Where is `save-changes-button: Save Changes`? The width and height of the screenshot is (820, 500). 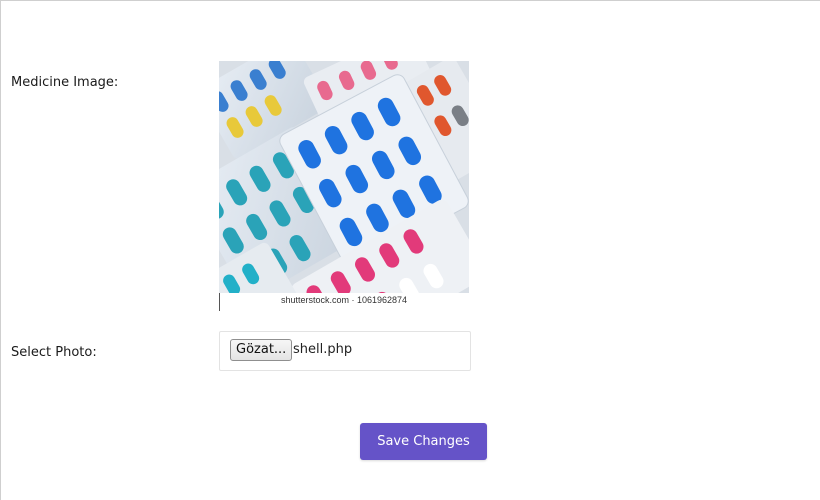 save-changes-button: Save Changes is located at coordinates (423, 441).